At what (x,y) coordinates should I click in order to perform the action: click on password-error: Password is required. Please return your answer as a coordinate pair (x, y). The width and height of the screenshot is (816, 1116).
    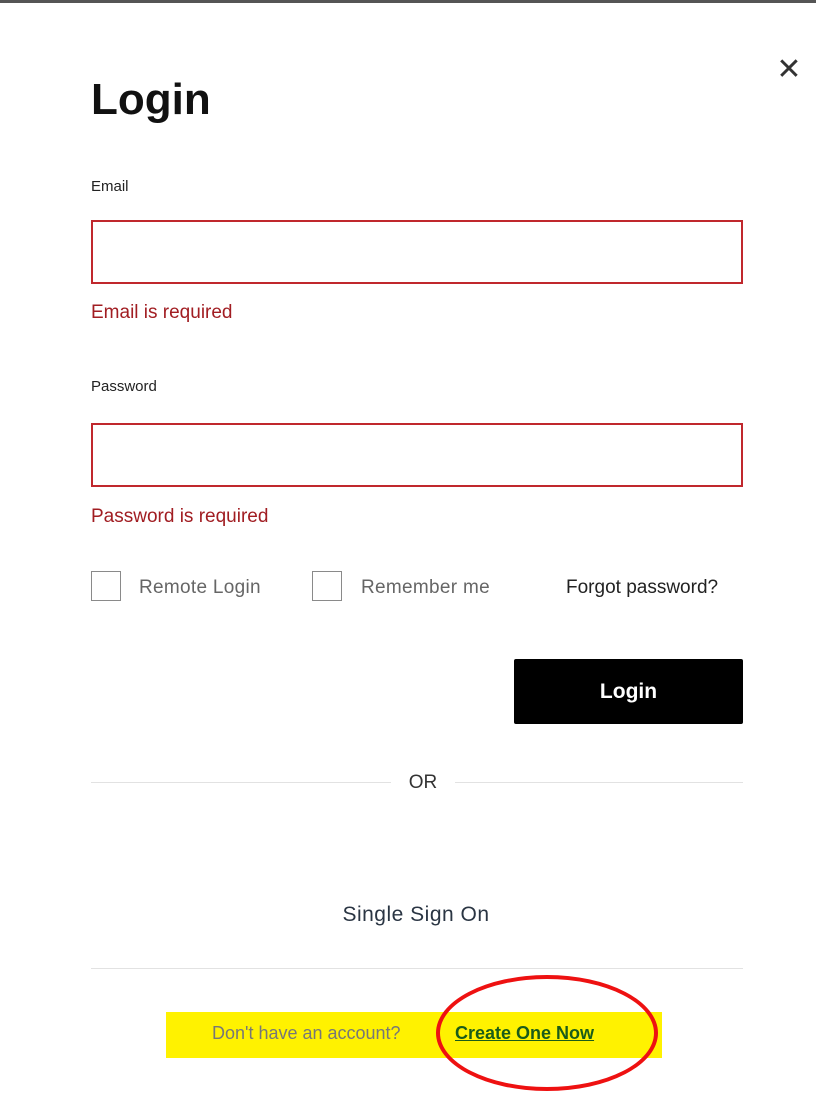
    Looking at the image, I should click on (180, 516).